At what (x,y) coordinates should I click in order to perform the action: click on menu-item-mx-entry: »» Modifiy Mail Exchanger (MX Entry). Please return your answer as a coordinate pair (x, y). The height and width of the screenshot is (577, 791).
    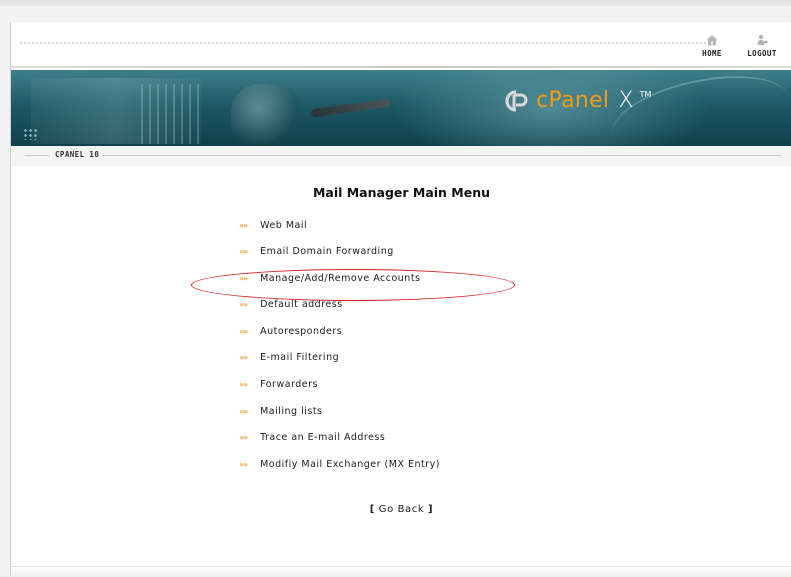
    Looking at the image, I should click on (339, 470).